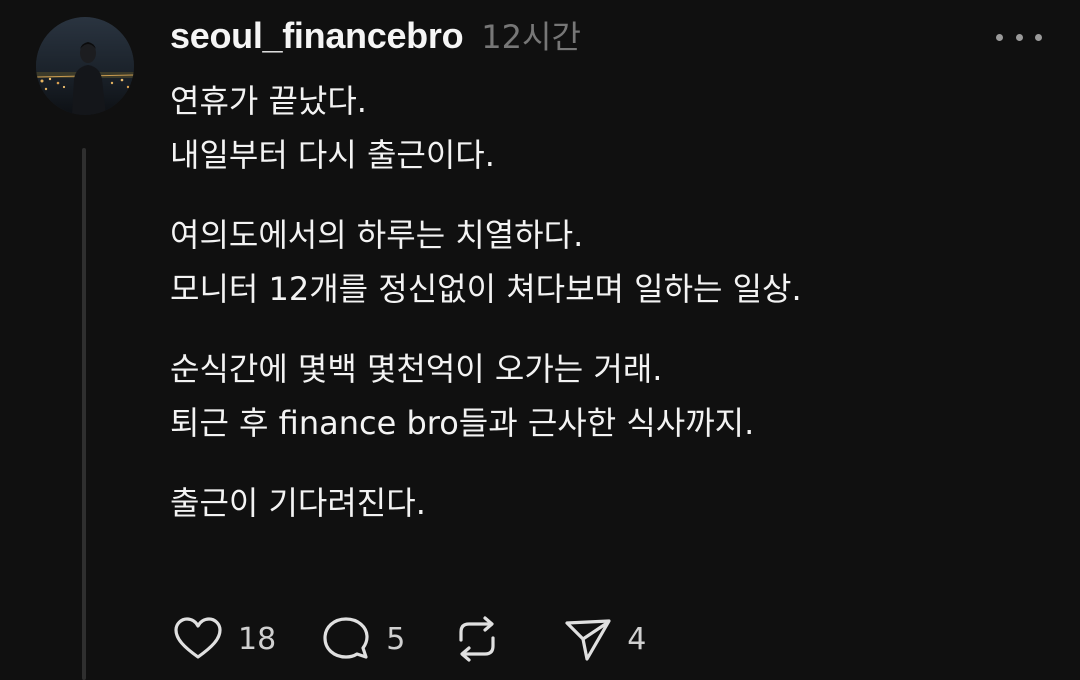  Describe the element at coordinates (477, 639) in the screenshot. I see `repost-icon` at that location.